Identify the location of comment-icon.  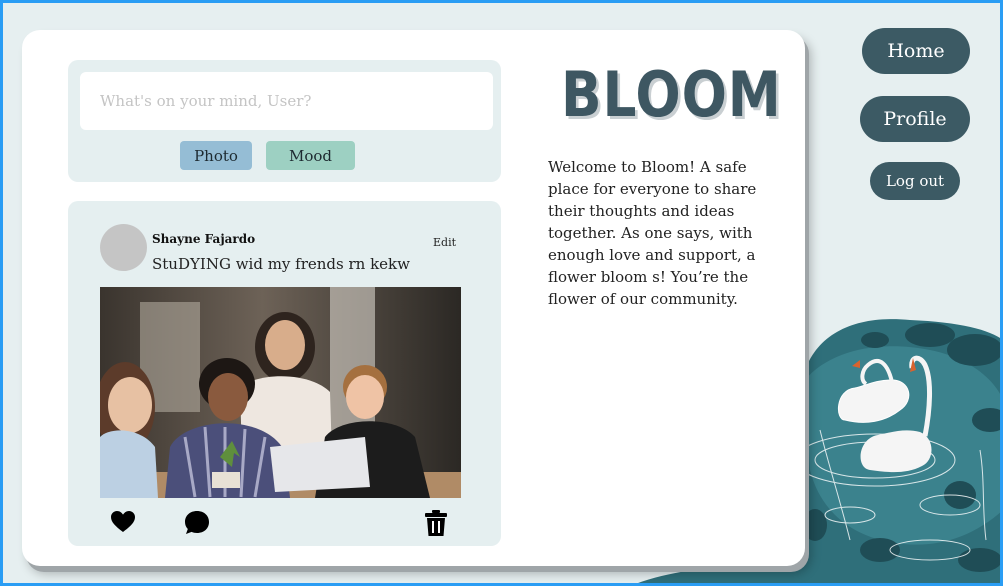
(197, 525).